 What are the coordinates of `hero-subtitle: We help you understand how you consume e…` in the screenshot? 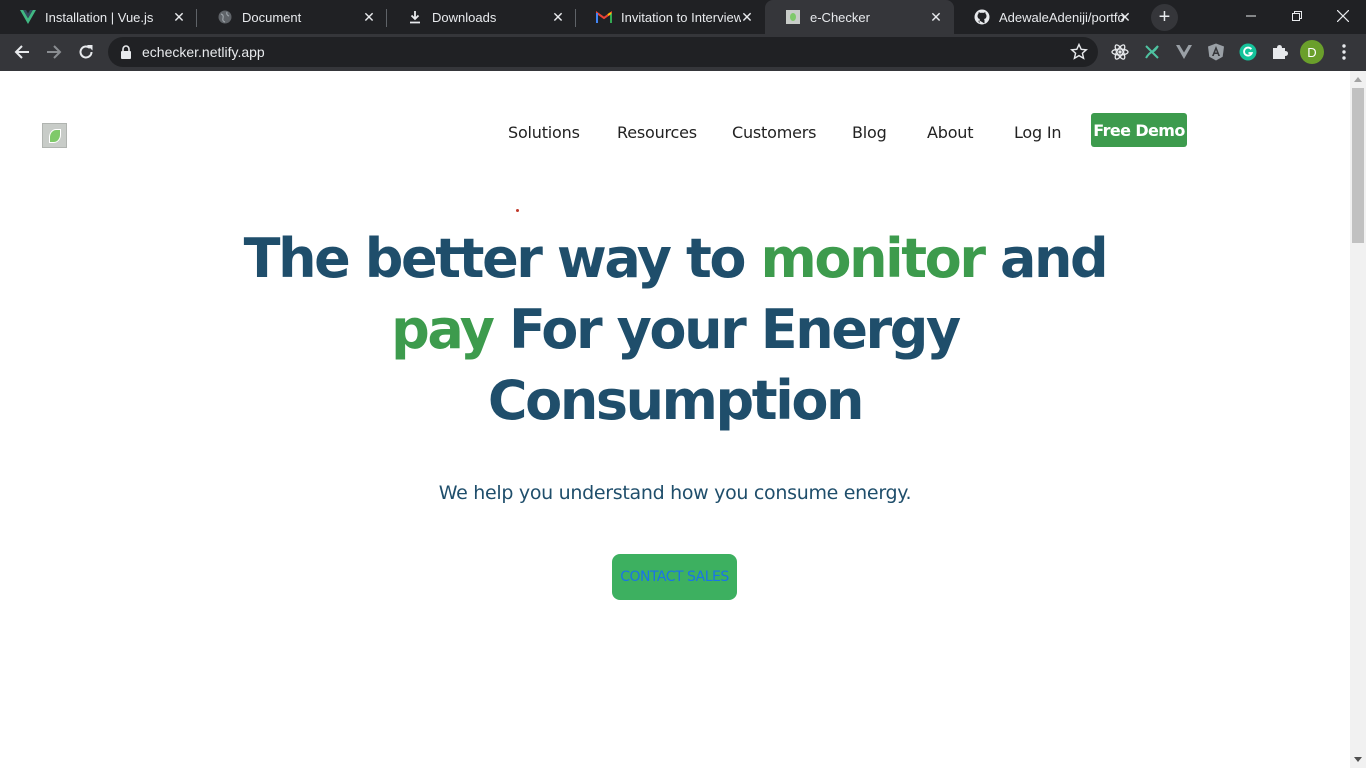 It's located at (675, 493).